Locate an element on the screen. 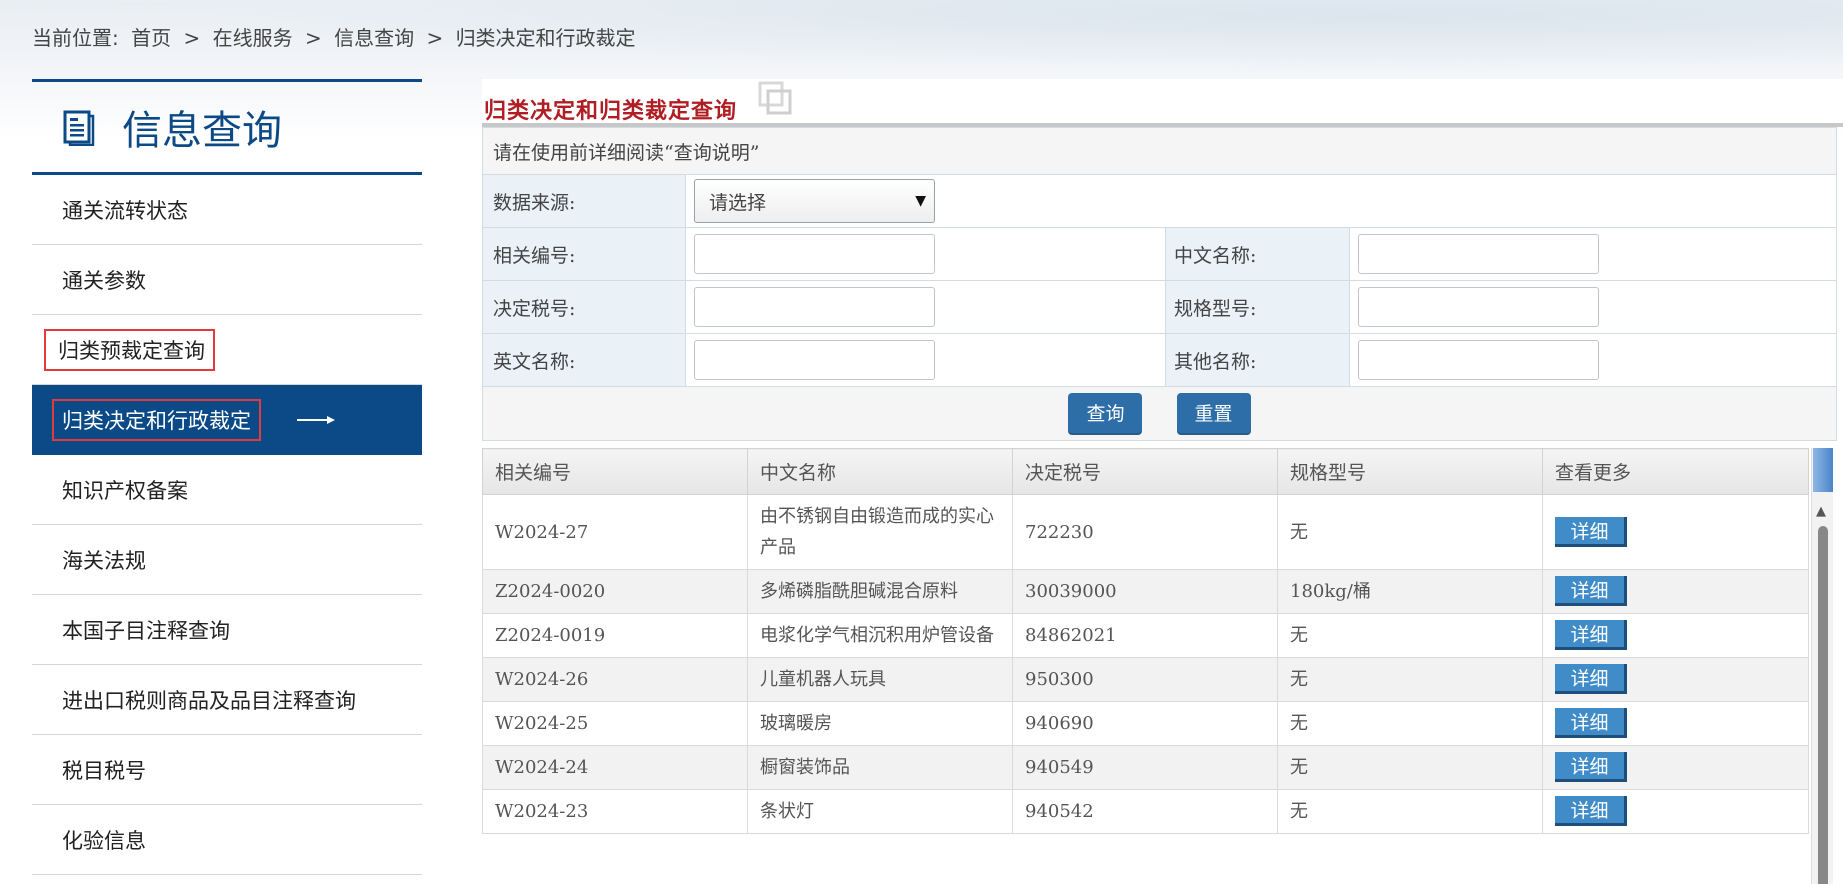  breadcrumb-online-service-link: 在线服务 is located at coordinates (253, 38).